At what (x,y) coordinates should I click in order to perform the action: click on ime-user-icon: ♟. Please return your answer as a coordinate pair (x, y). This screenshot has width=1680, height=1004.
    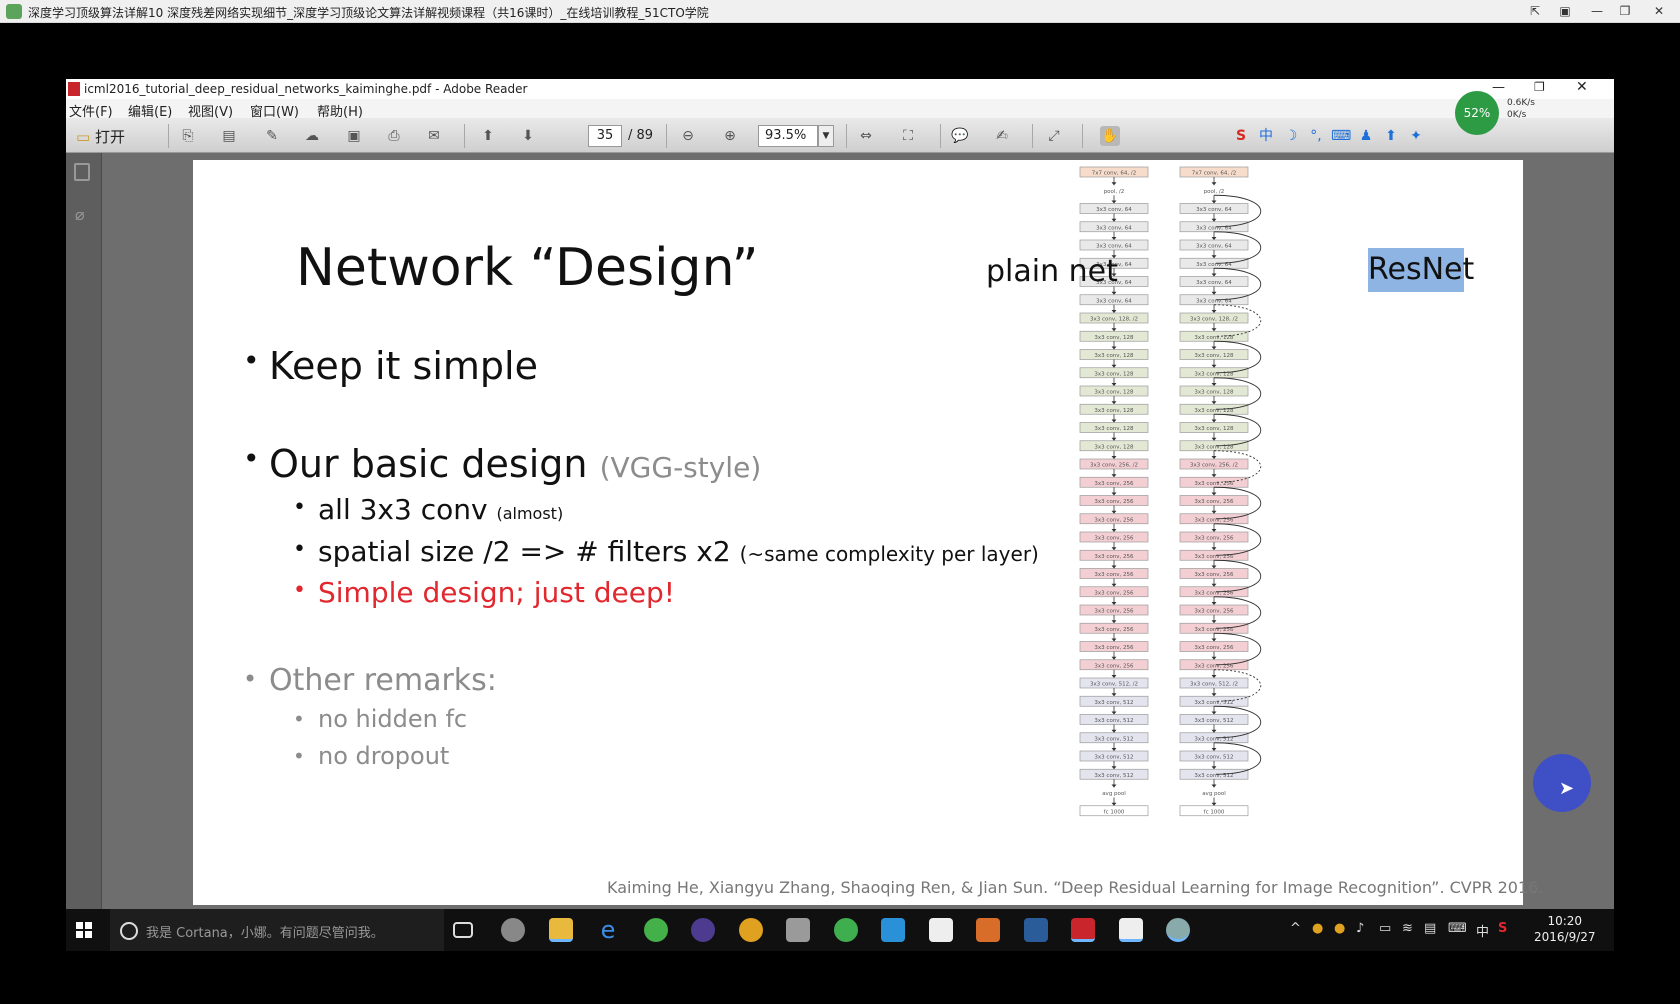
    Looking at the image, I should click on (1366, 136).